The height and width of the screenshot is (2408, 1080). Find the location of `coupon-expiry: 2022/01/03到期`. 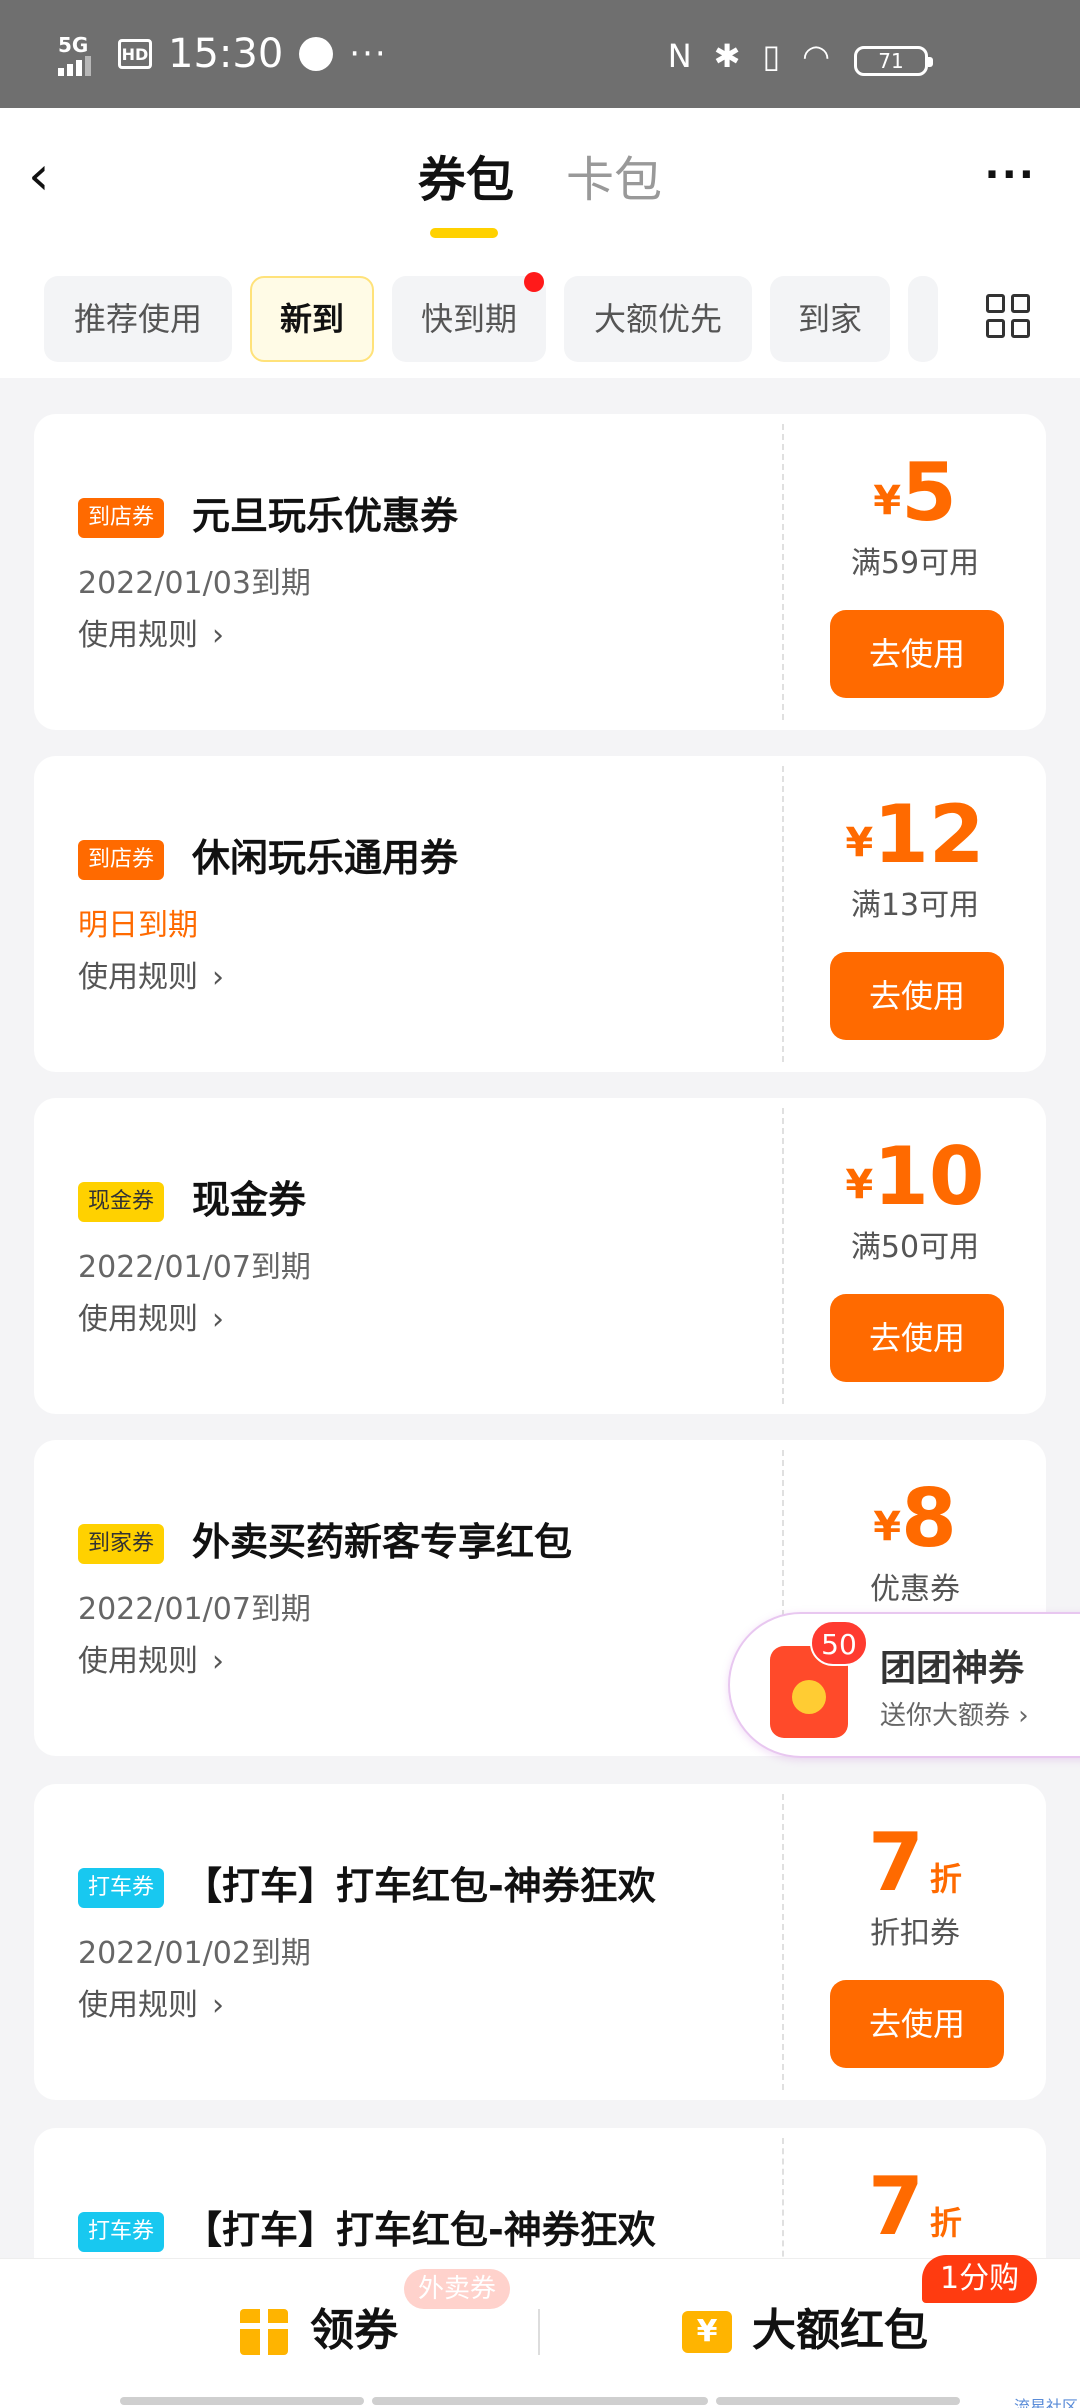

coupon-expiry: 2022/01/03到期 is located at coordinates (194, 583).